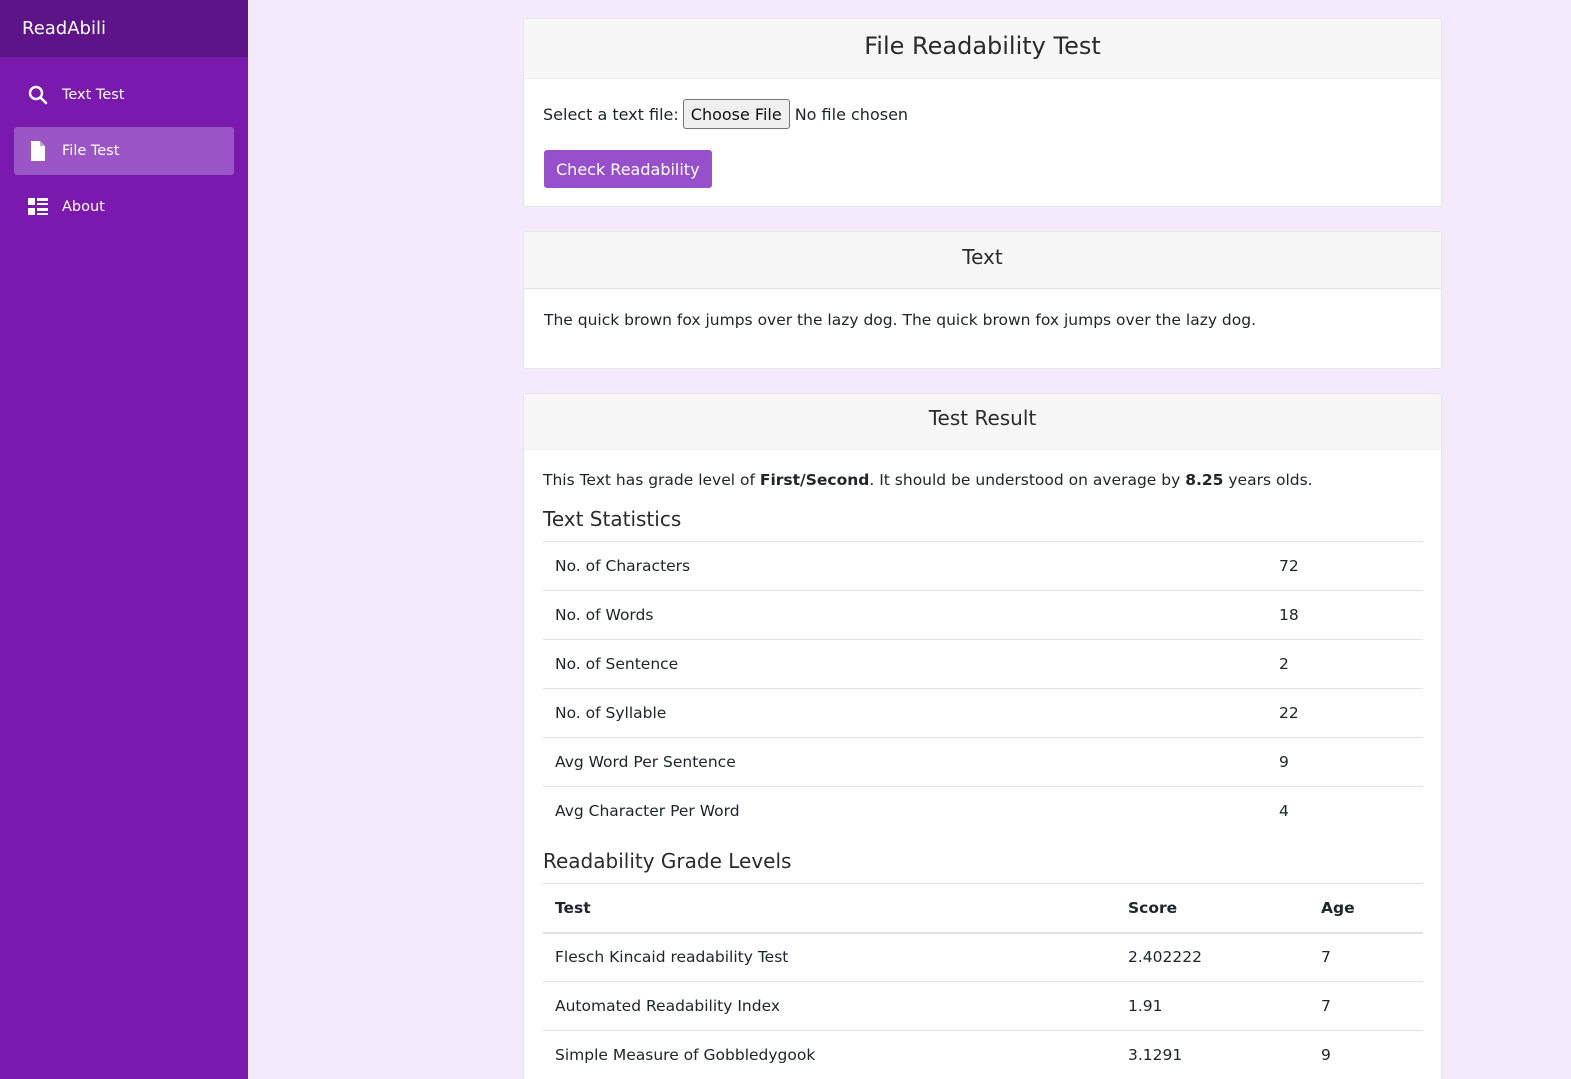 The height and width of the screenshot is (1079, 1571). I want to click on table-row: No. of Sentence 2, so click(983, 664).